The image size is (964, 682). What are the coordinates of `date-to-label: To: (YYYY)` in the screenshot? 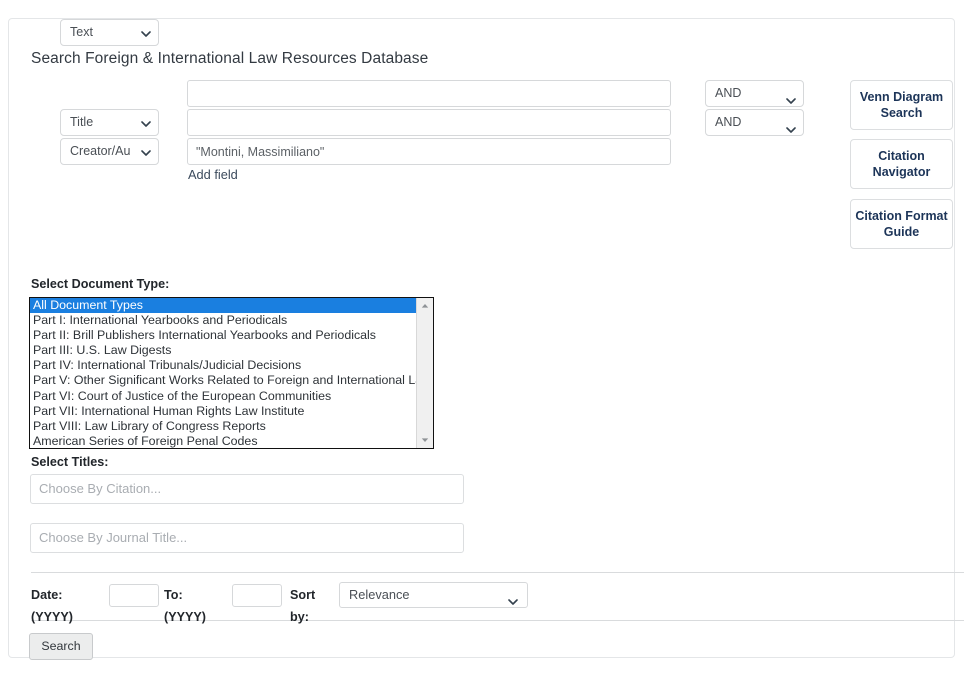 It's located at (185, 606).